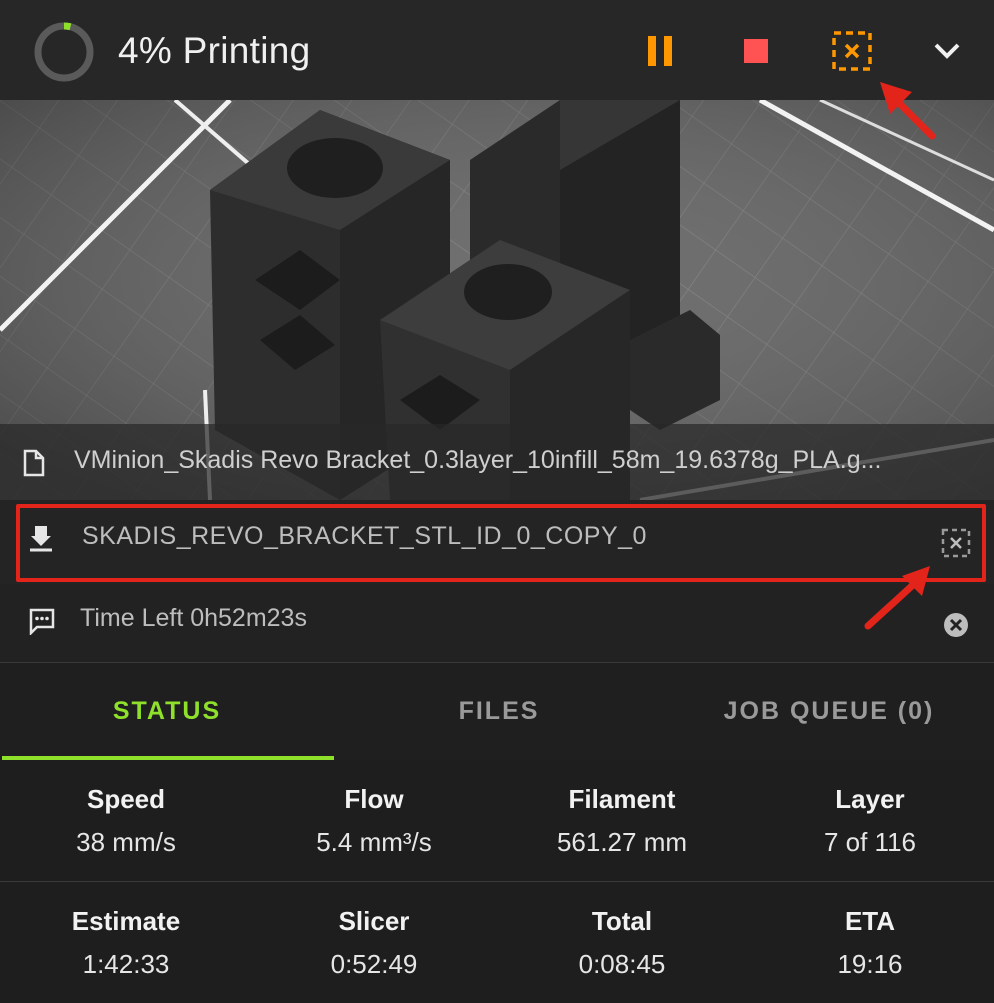 This screenshot has height=1003, width=994. I want to click on stat-estimate: Estimate 1:42:33, so click(126, 931).